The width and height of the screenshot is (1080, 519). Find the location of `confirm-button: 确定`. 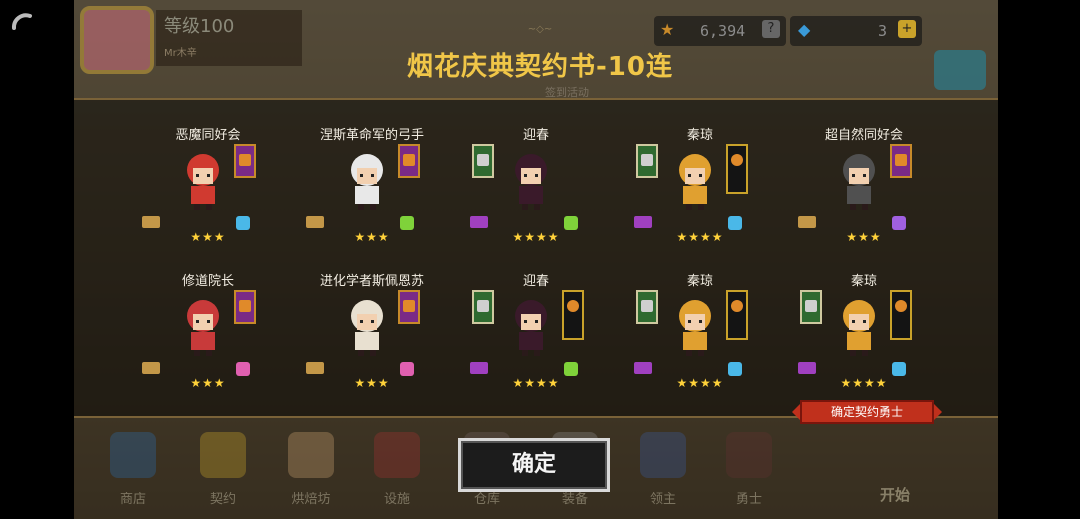

confirm-button: 确定 is located at coordinates (534, 465).